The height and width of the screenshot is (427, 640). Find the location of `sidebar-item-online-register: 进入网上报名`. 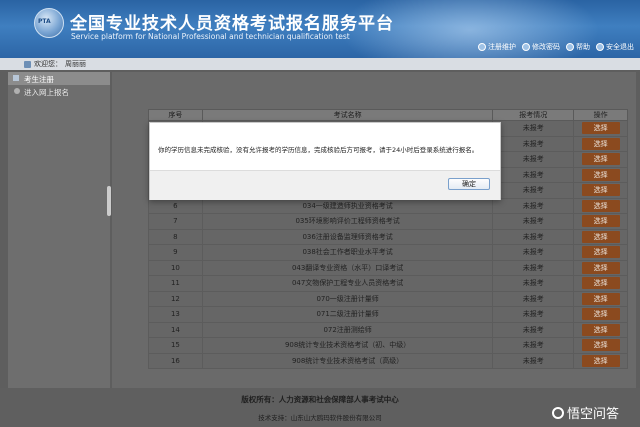

sidebar-item-online-register: 进入网上报名 is located at coordinates (59, 91).